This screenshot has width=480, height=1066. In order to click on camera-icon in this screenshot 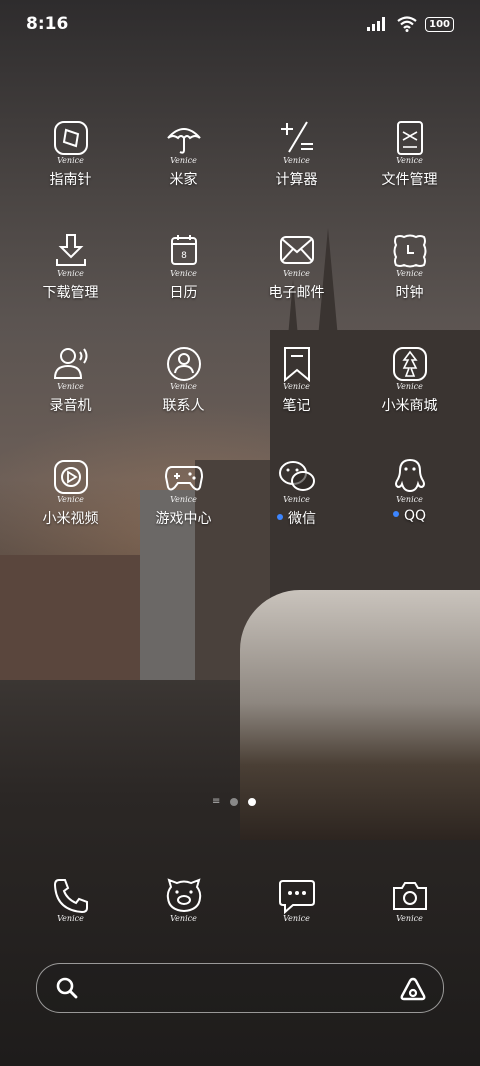, I will do `click(410, 896)`.